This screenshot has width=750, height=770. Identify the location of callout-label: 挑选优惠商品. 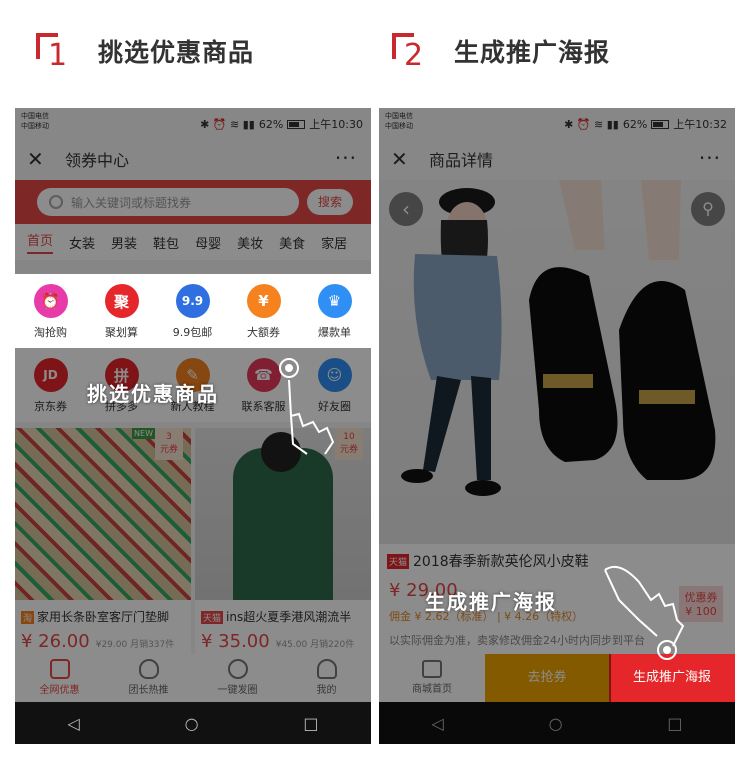
(153, 394).